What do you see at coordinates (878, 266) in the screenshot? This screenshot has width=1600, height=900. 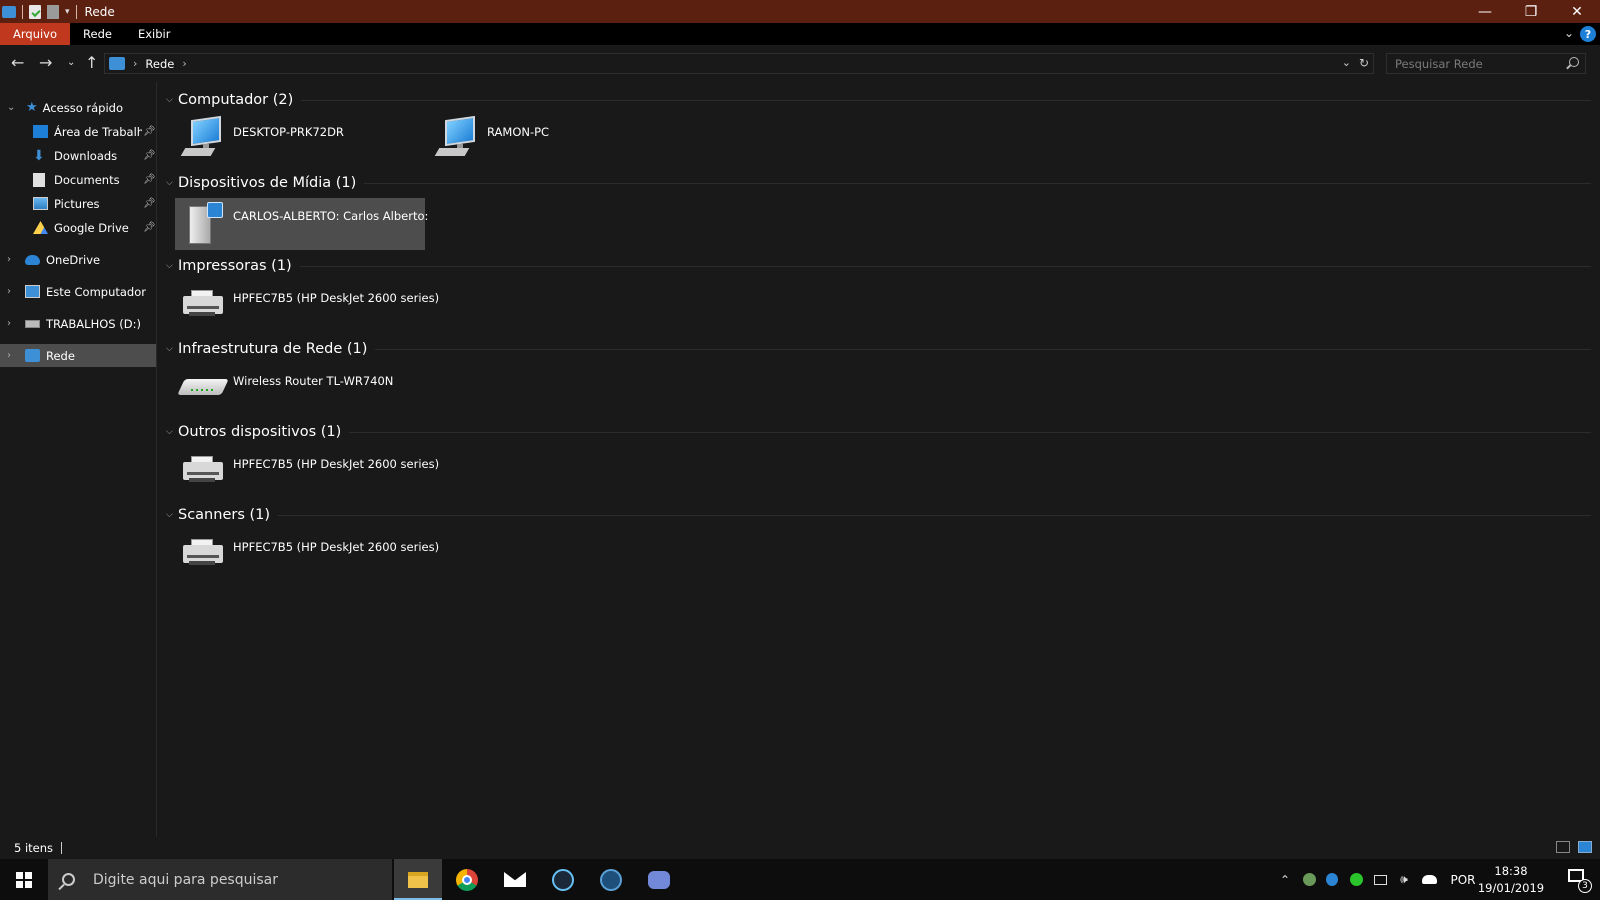 I see `group-header-impressoras: ⌵ Impressoras (1)` at bounding box center [878, 266].